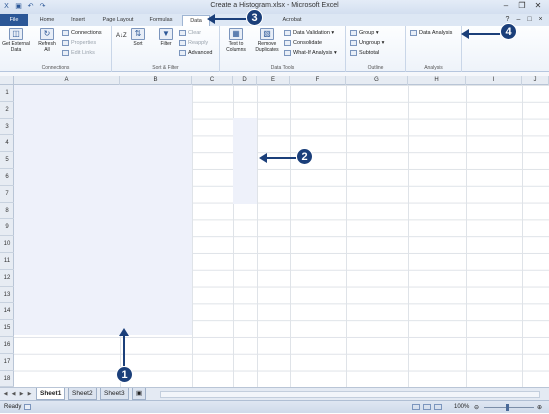  What do you see at coordinates (7, 278) in the screenshot?
I see `row-header: 12` at bounding box center [7, 278].